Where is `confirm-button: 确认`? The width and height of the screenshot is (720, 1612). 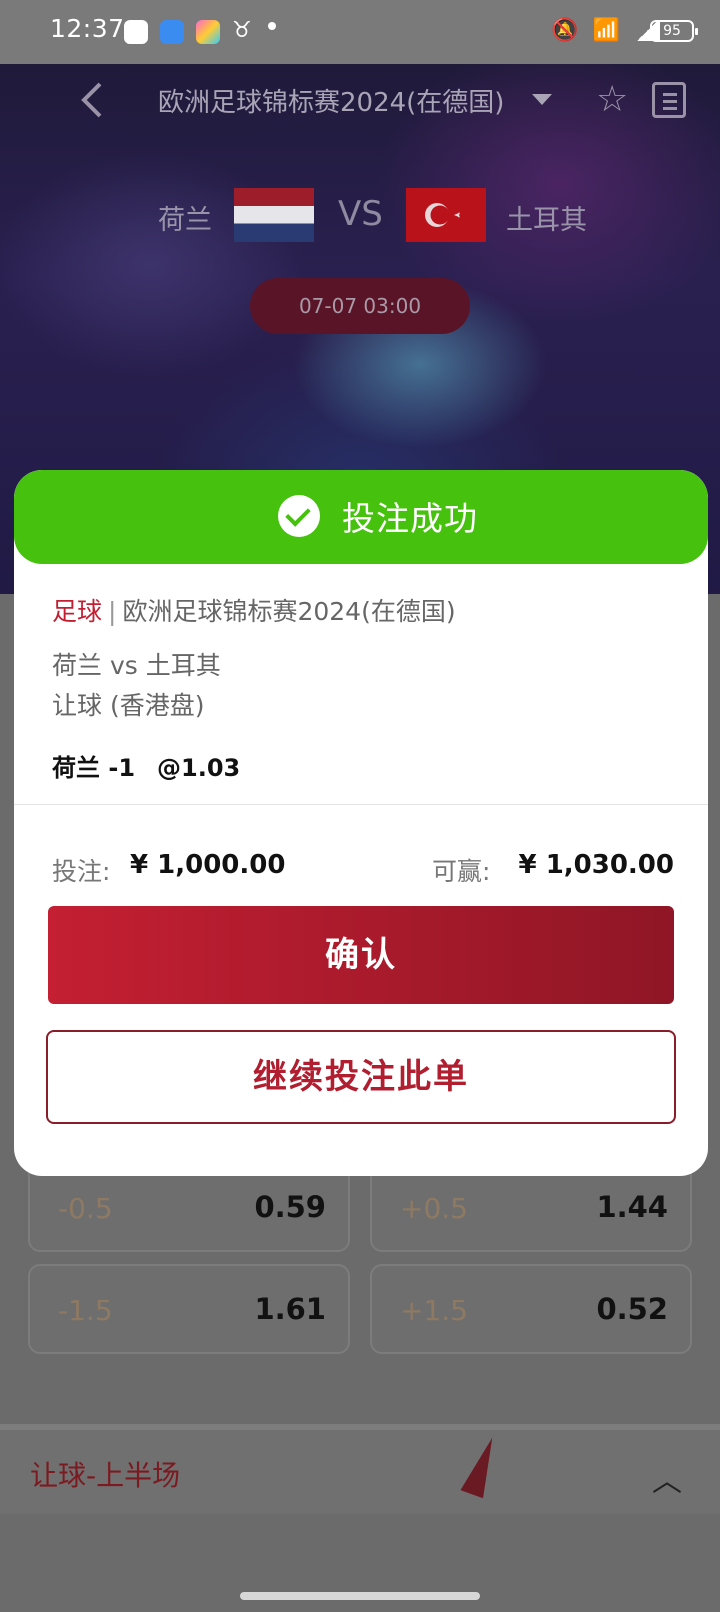
confirm-button: 确认 is located at coordinates (361, 955).